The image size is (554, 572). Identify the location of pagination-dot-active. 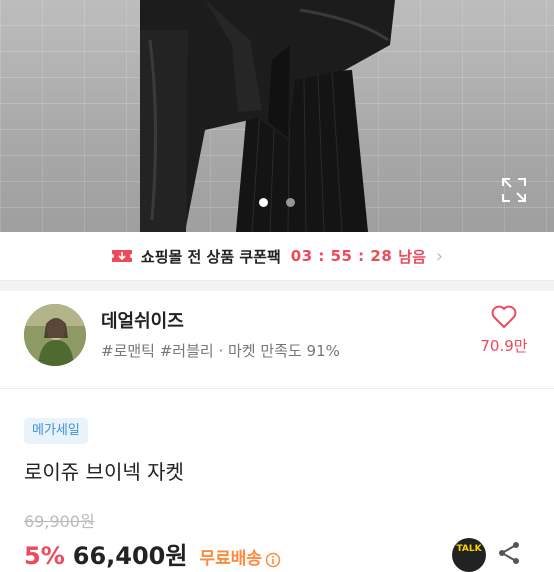
(264, 202).